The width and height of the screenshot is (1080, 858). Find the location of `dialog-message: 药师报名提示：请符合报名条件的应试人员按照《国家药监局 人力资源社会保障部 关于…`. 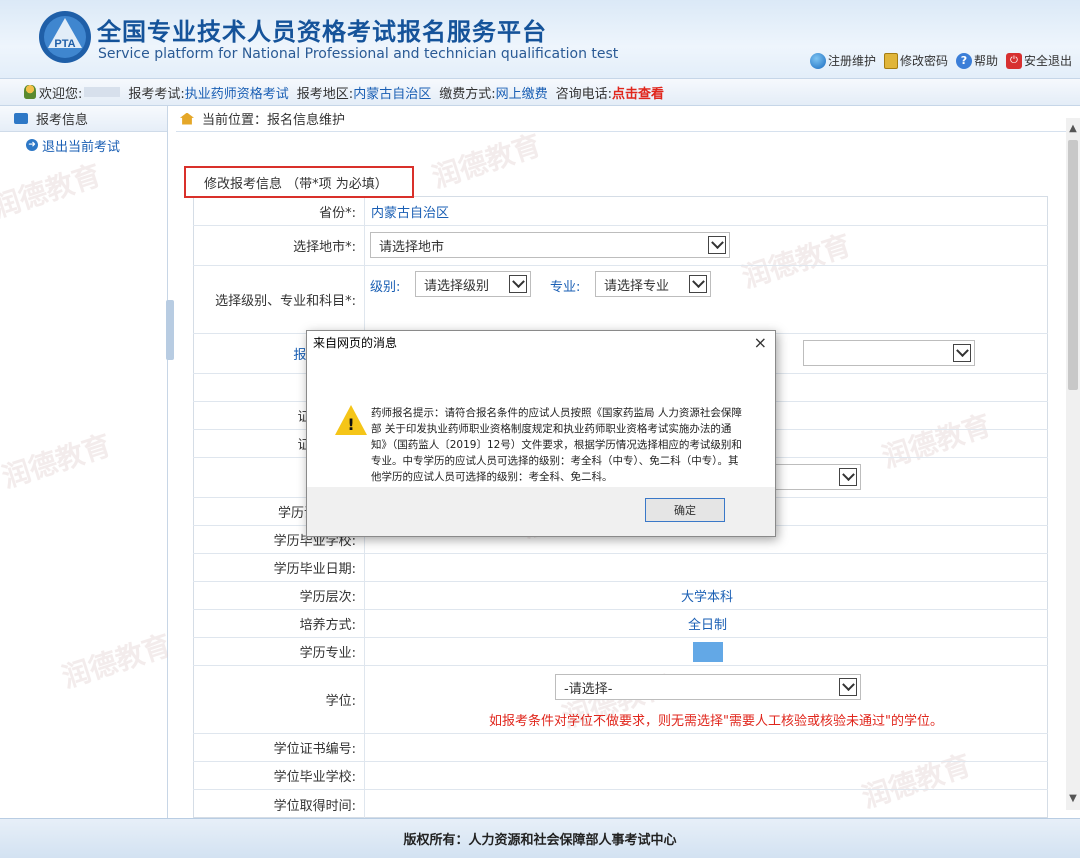

dialog-message: 药师报名提示：请符合报名条件的应试人员按照《国家药监局 人力资源社会保障部 关于… is located at coordinates (556, 445).